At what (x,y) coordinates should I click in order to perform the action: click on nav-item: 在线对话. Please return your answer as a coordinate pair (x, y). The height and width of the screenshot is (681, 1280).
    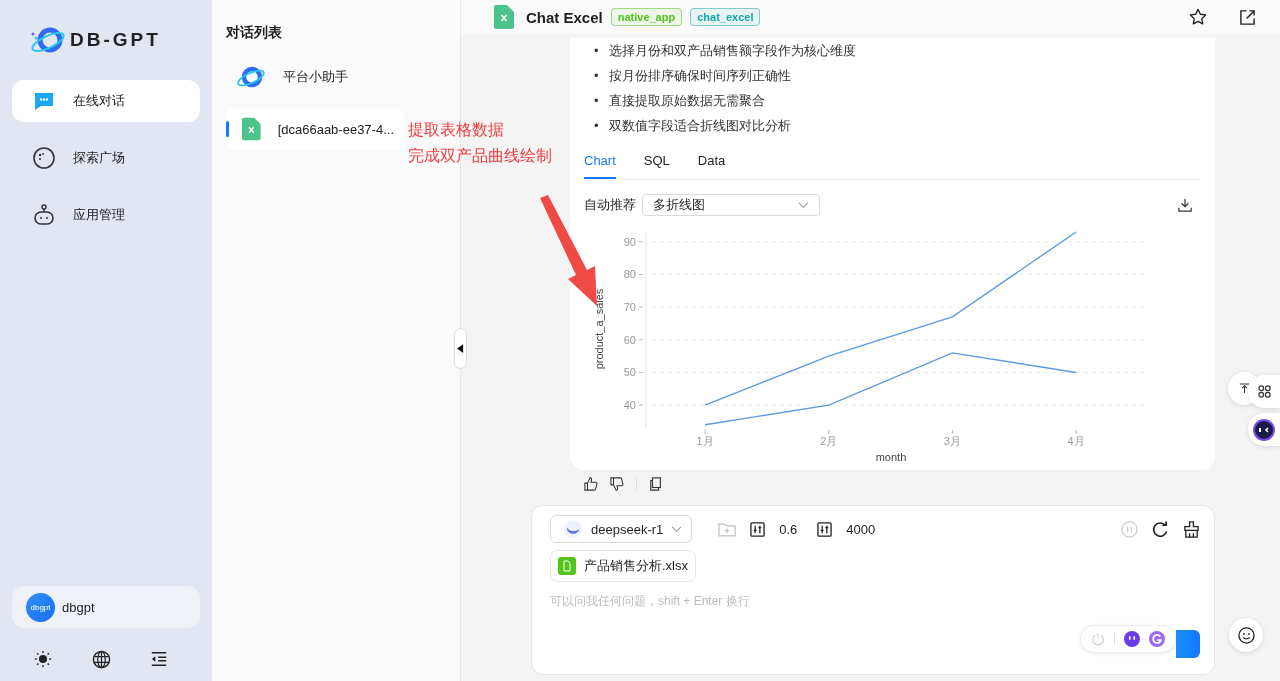
    Looking at the image, I should click on (106, 101).